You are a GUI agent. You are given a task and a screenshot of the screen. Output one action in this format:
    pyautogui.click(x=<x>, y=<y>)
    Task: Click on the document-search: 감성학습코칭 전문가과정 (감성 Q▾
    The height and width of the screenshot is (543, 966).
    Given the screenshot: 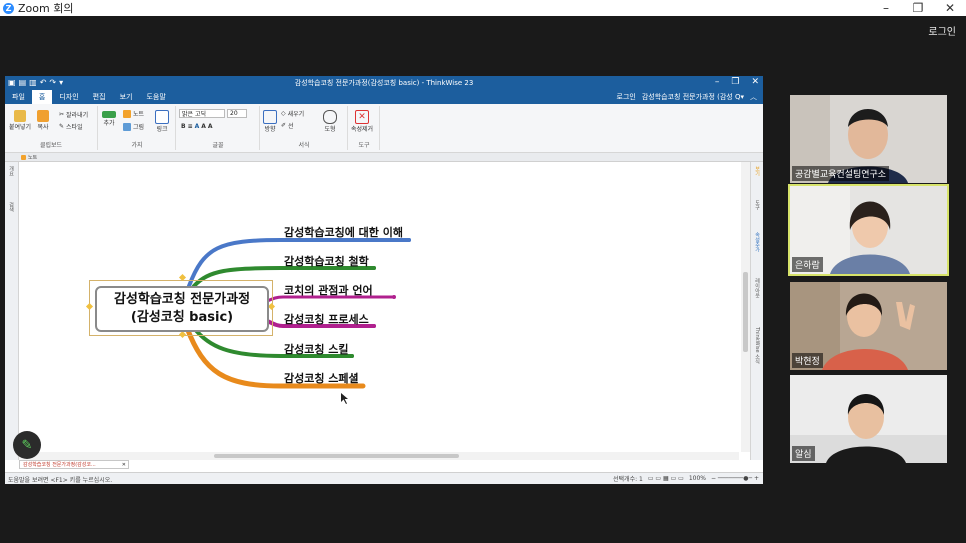 What is the action you would take?
    pyautogui.click(x=693, y=97)
    